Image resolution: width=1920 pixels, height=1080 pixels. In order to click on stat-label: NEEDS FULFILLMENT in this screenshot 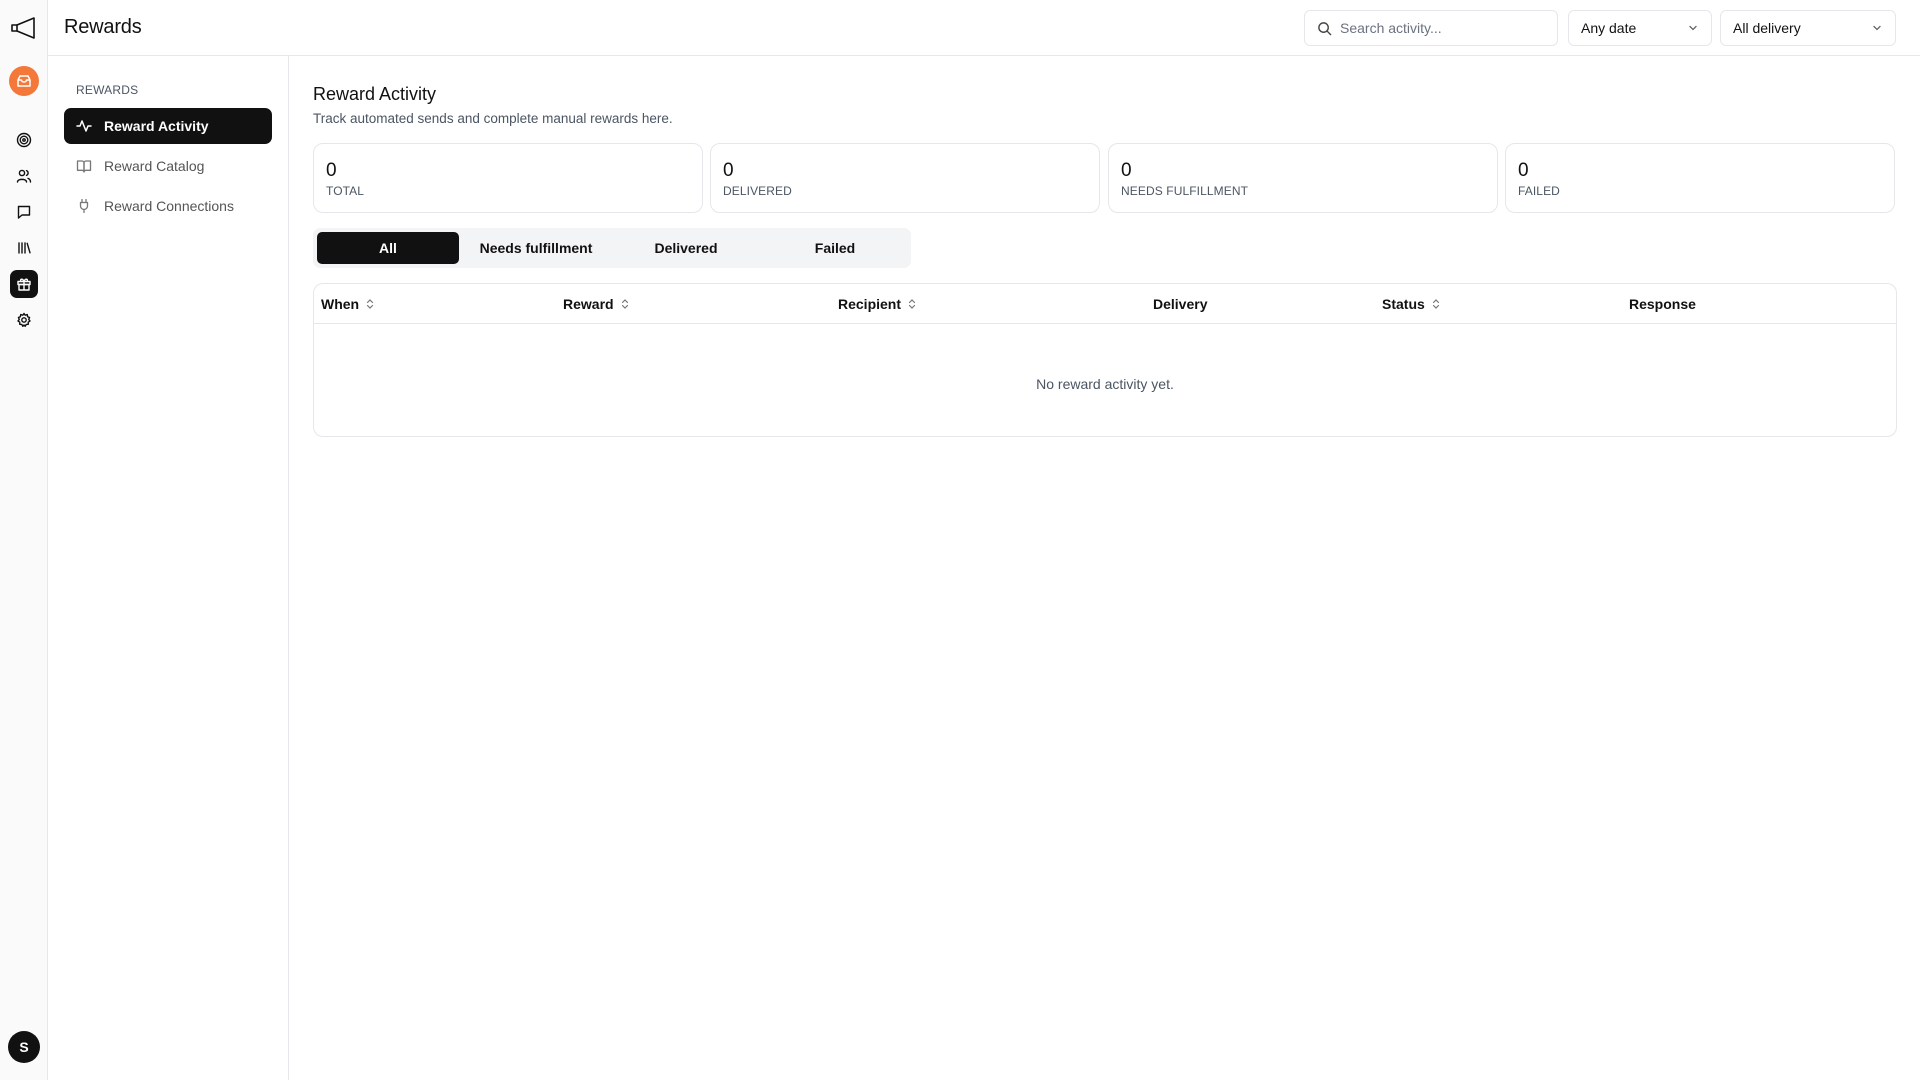, I will do `click(1185, 191)`.